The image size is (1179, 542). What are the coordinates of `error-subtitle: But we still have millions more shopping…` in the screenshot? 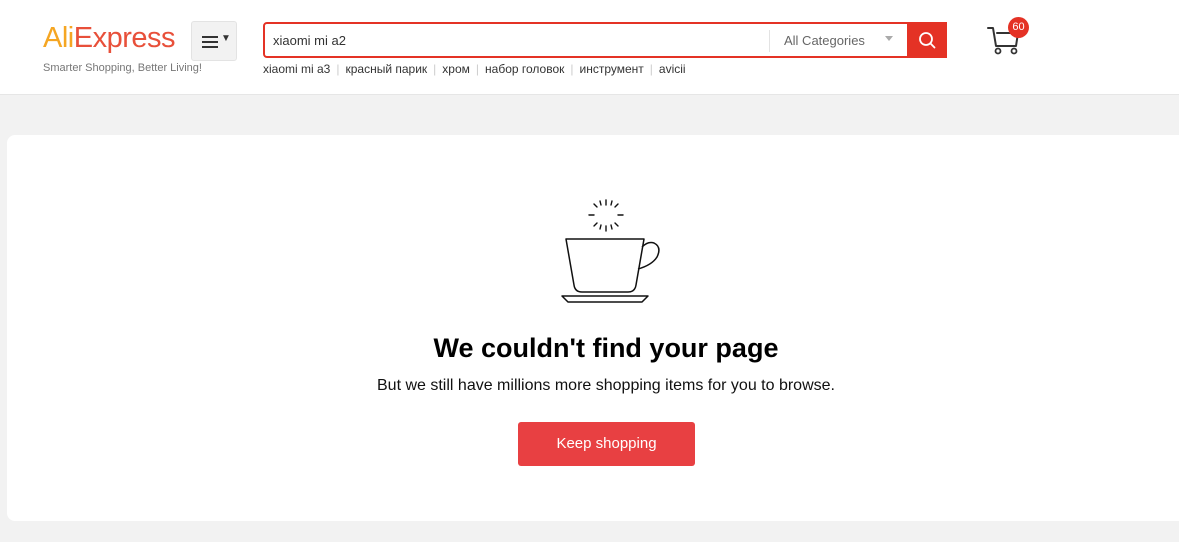 It's located at (606, 385).